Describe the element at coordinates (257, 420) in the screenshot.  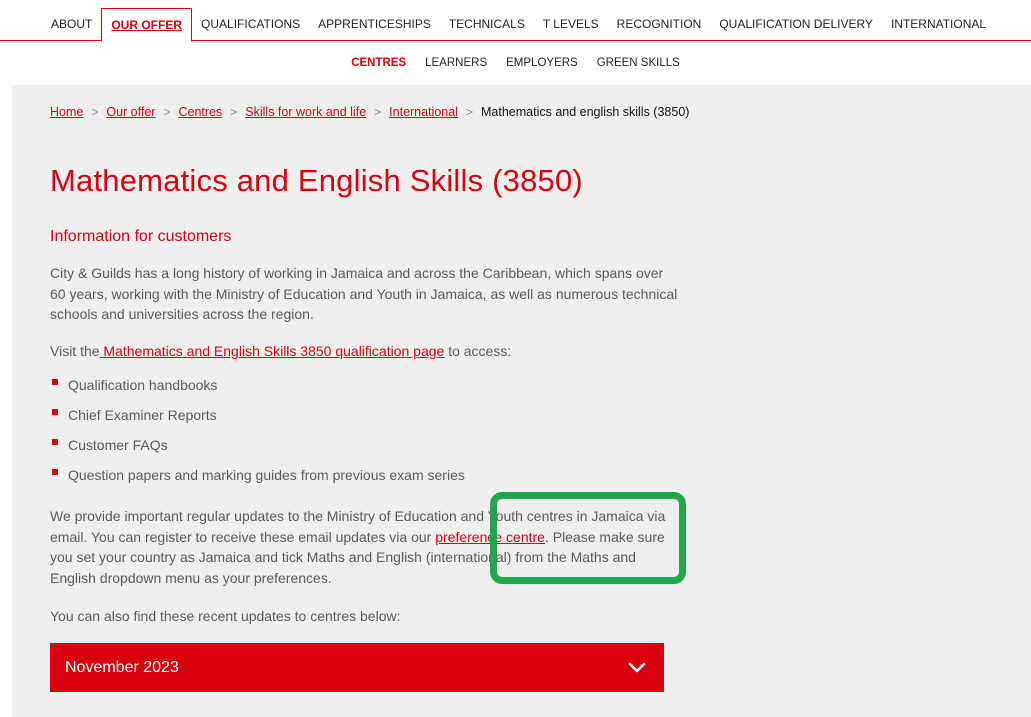
I see `list-item: Chief Examiner Reports` at that location.